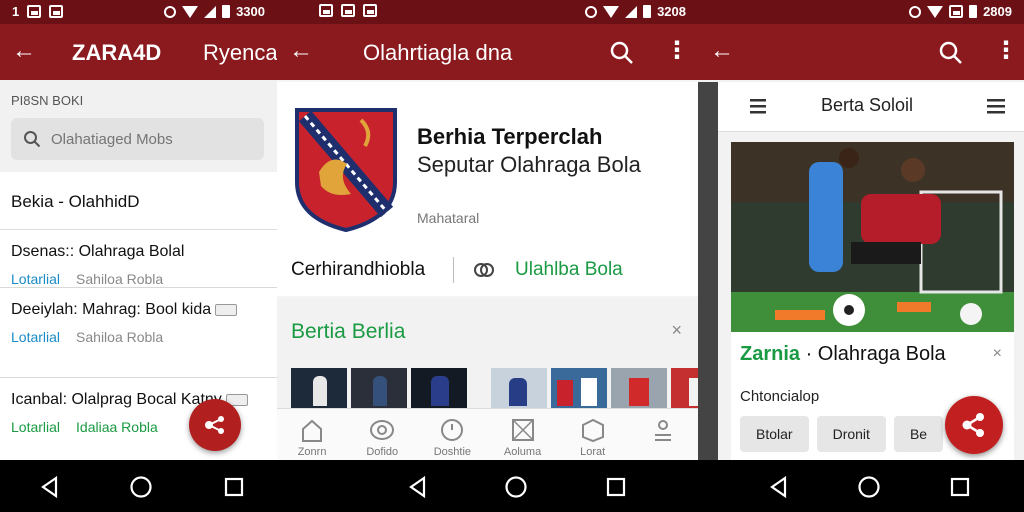  I want to click on divider, so click(453, 270).